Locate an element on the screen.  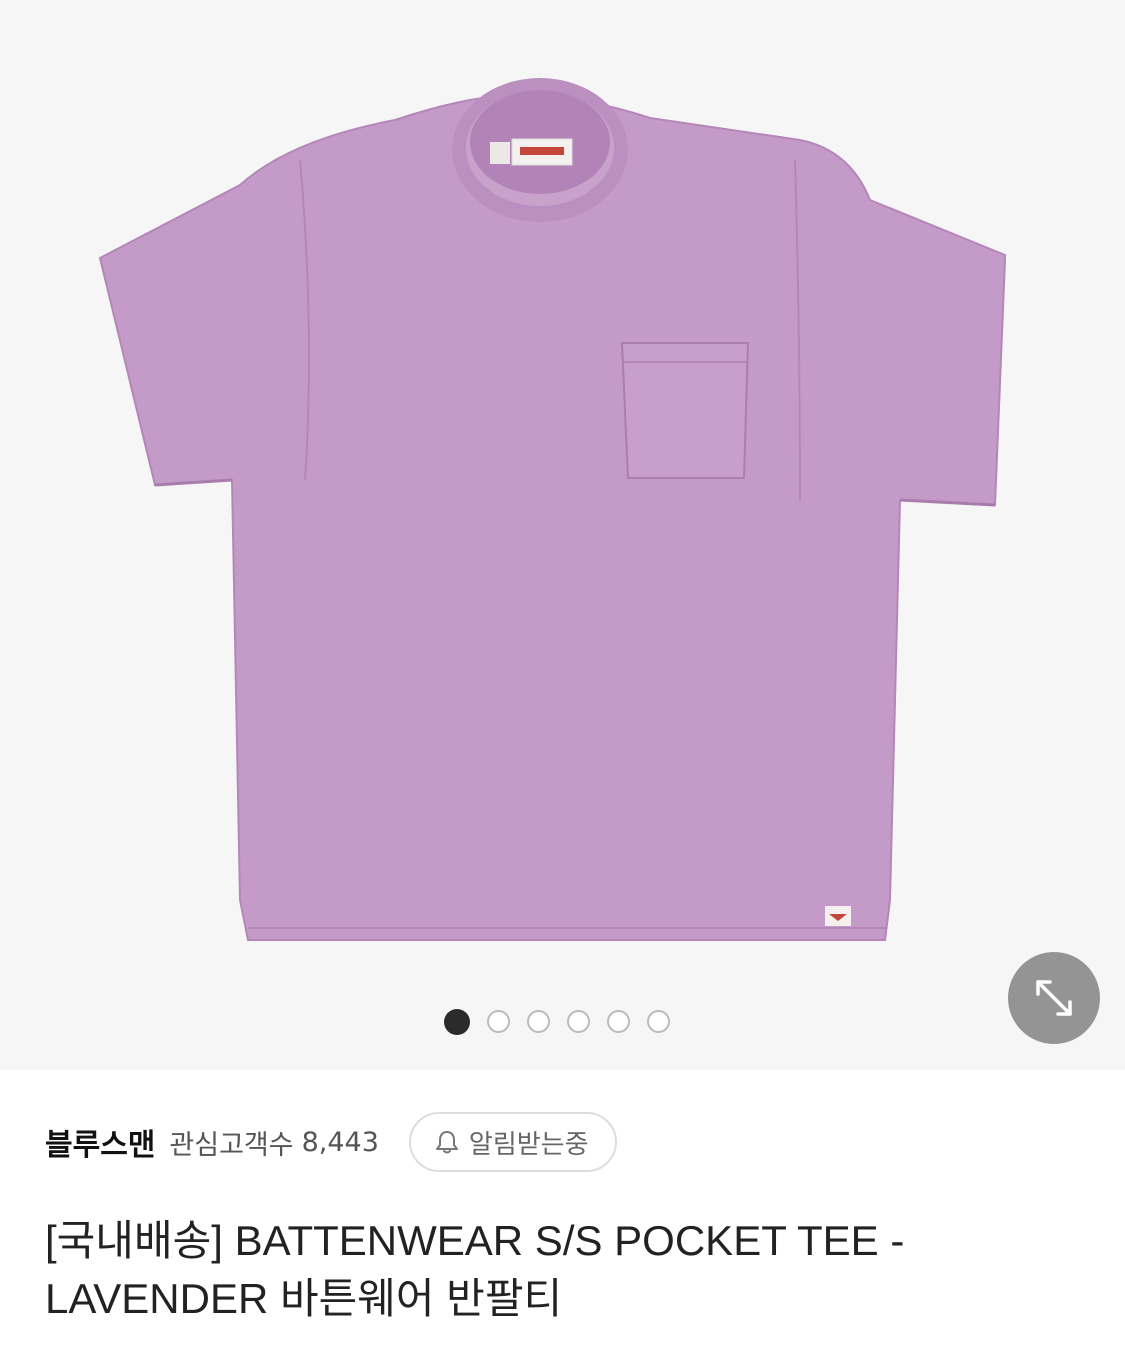
follower-count: 8,443 is located at coordinates (340, 1142).